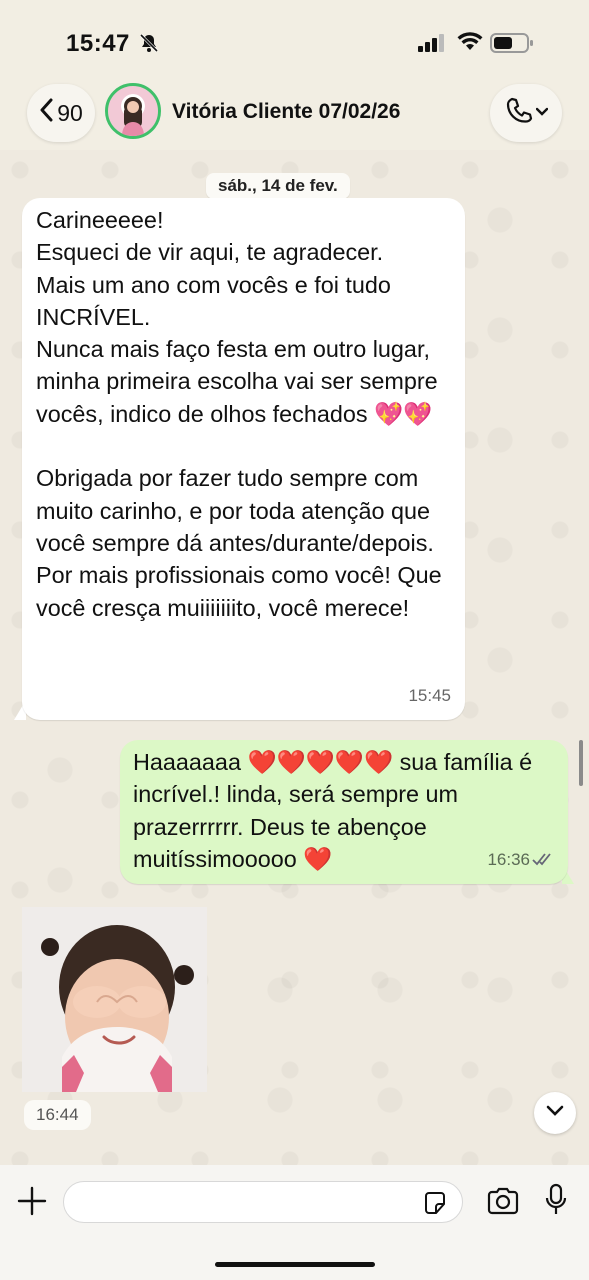 This screenshot has height=1280, width=589. What do you see at coordinates (286, 112) in the screenshot?
I see `contact-name: Vitória Cliente 07/02/26` at bounding box center [286, 112].